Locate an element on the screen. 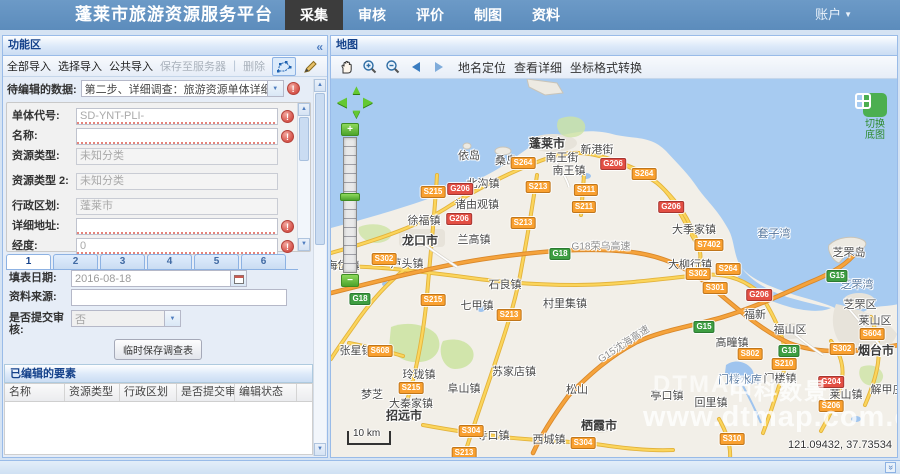  switch-basemap-button: 切换底图 is located at coordinates (875, 117).